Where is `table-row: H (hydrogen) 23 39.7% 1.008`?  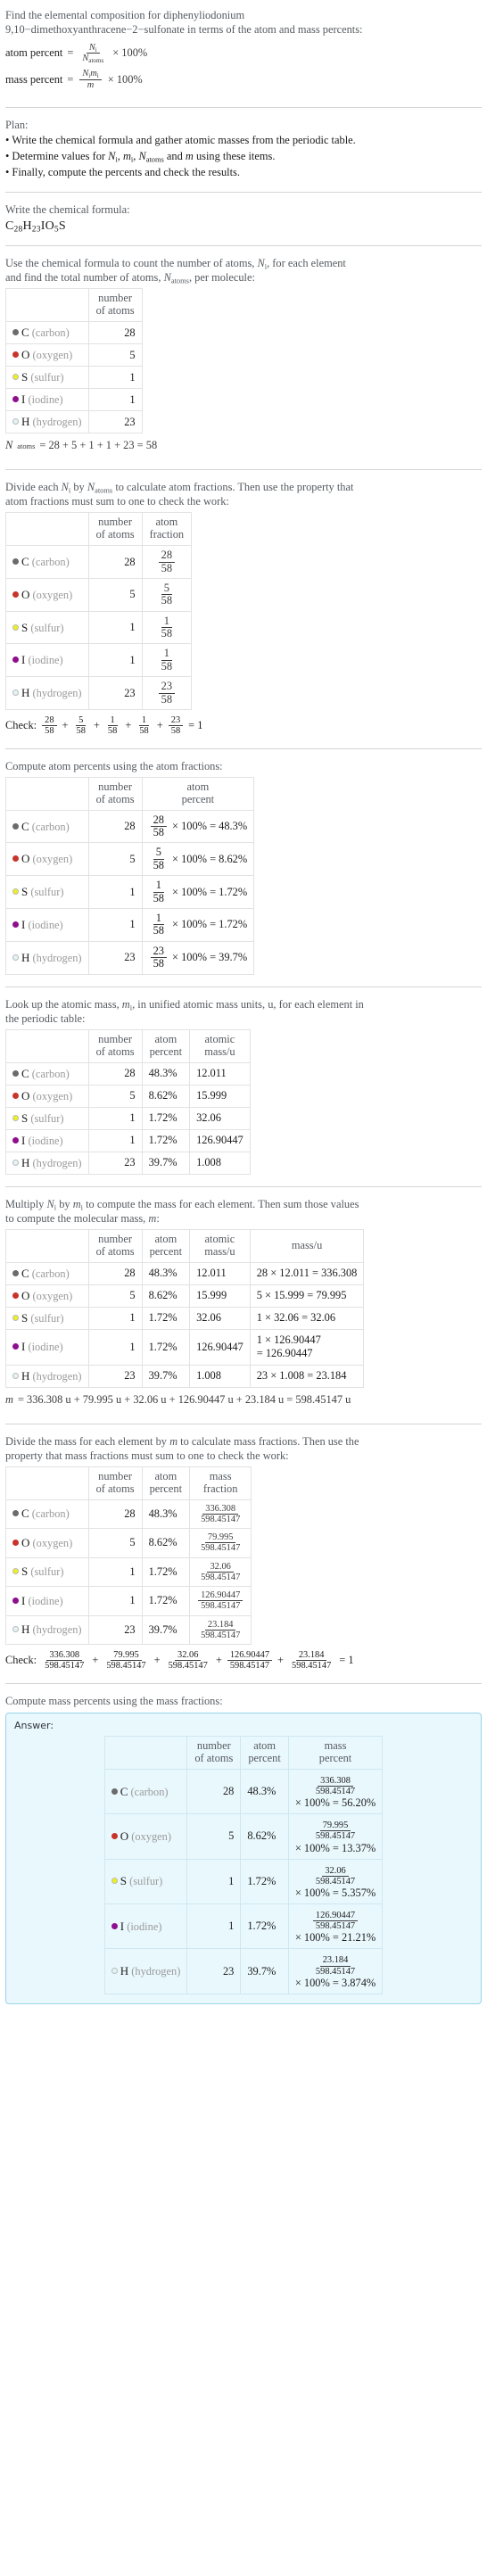
table-row: H (hydrogen) 23 39.7% 1.008 is located at coordinates (128, 1163).